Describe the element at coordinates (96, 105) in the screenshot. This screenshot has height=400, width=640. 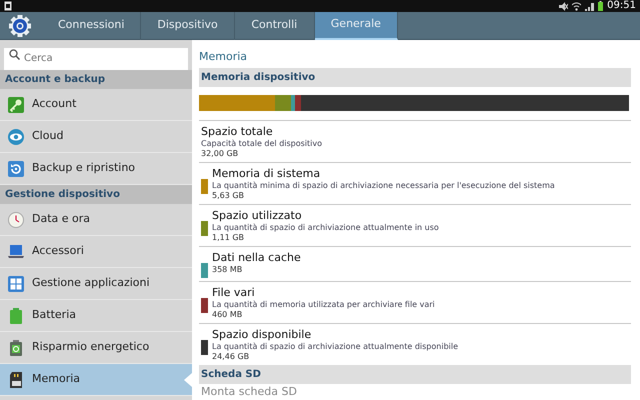
I see `sidebar-item: Account` at that location.